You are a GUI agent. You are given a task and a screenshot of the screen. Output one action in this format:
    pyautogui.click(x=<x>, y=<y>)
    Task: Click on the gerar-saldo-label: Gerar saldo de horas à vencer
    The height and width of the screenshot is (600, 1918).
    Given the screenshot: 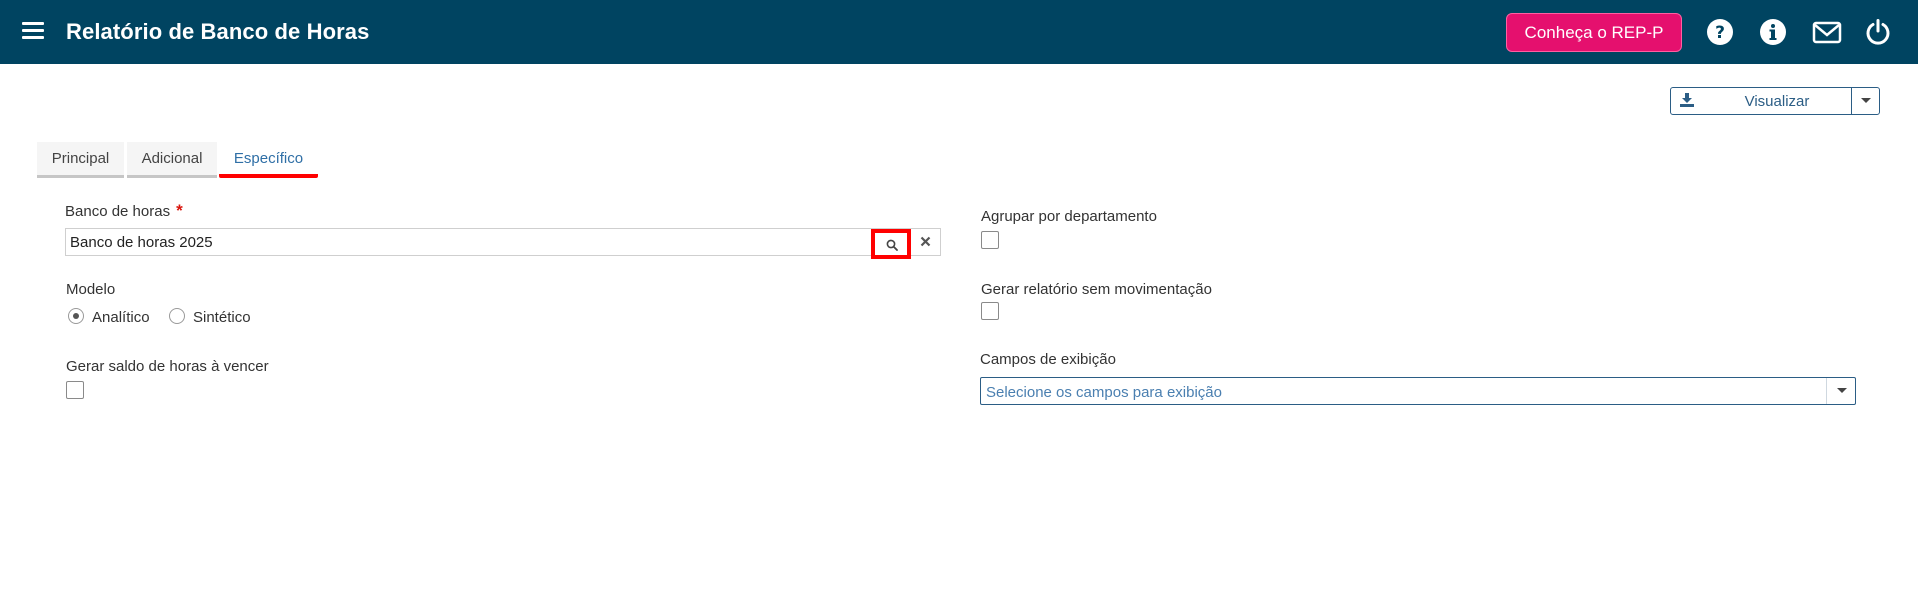 What is the action you would take?
    pyautogui.click(x=167, y=366)
    